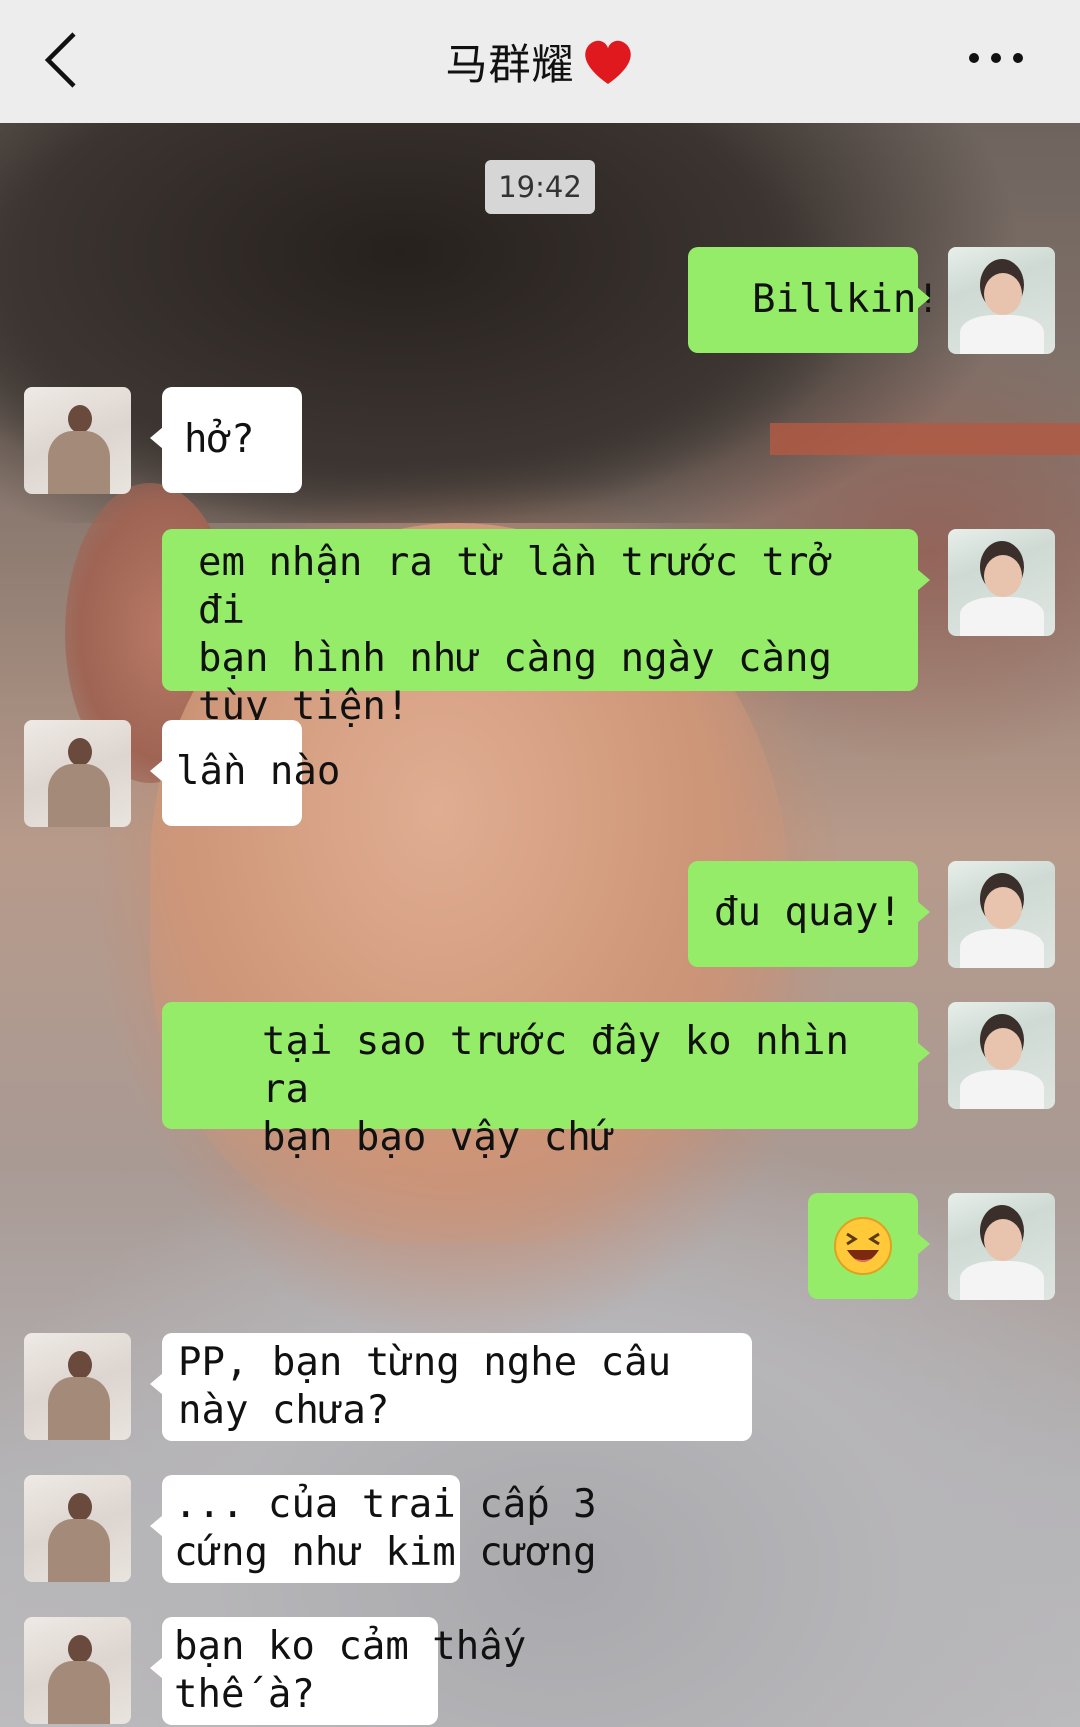 The width and height of the screenshot is (1080, 1727). Describe the element at coordinates (373, 1529) in the screenshot. I see `message-bubble-received: ... của trai cấp 3 cứng như kim cương` at that location.